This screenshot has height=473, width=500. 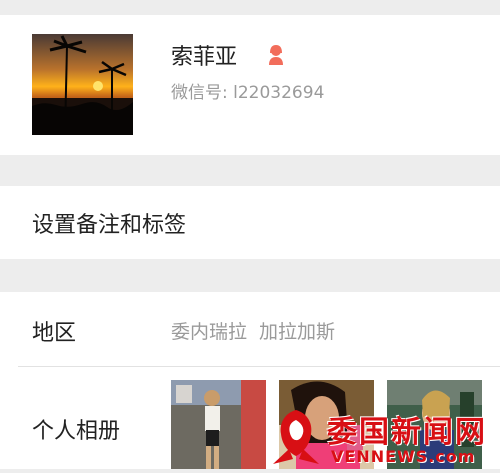 I want to click on profile-name: 索菲亚, so click(x=204, y=57).